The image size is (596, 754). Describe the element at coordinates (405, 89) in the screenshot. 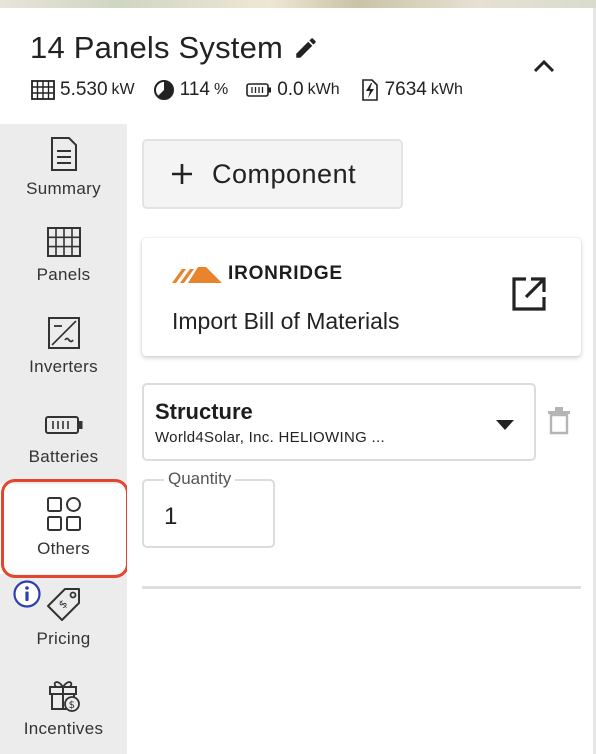

I see `production-value: 7634` at that location.